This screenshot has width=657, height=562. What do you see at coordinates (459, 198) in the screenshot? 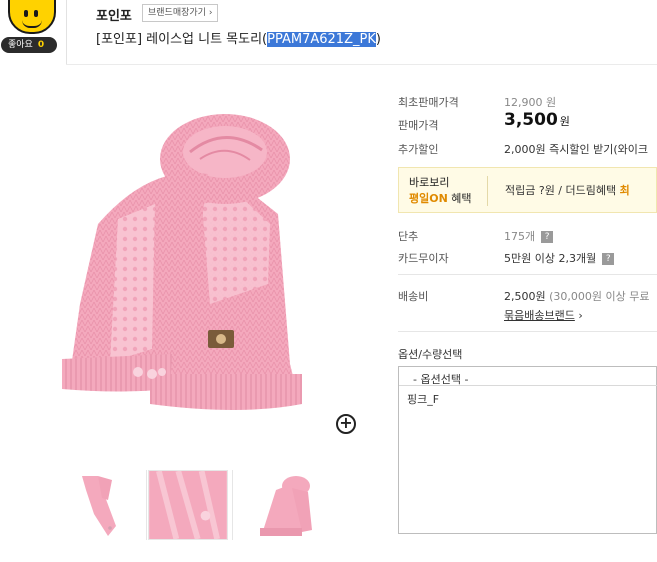
I see `baro-benefit-word: 혜택` at bounding box center [459, 198].